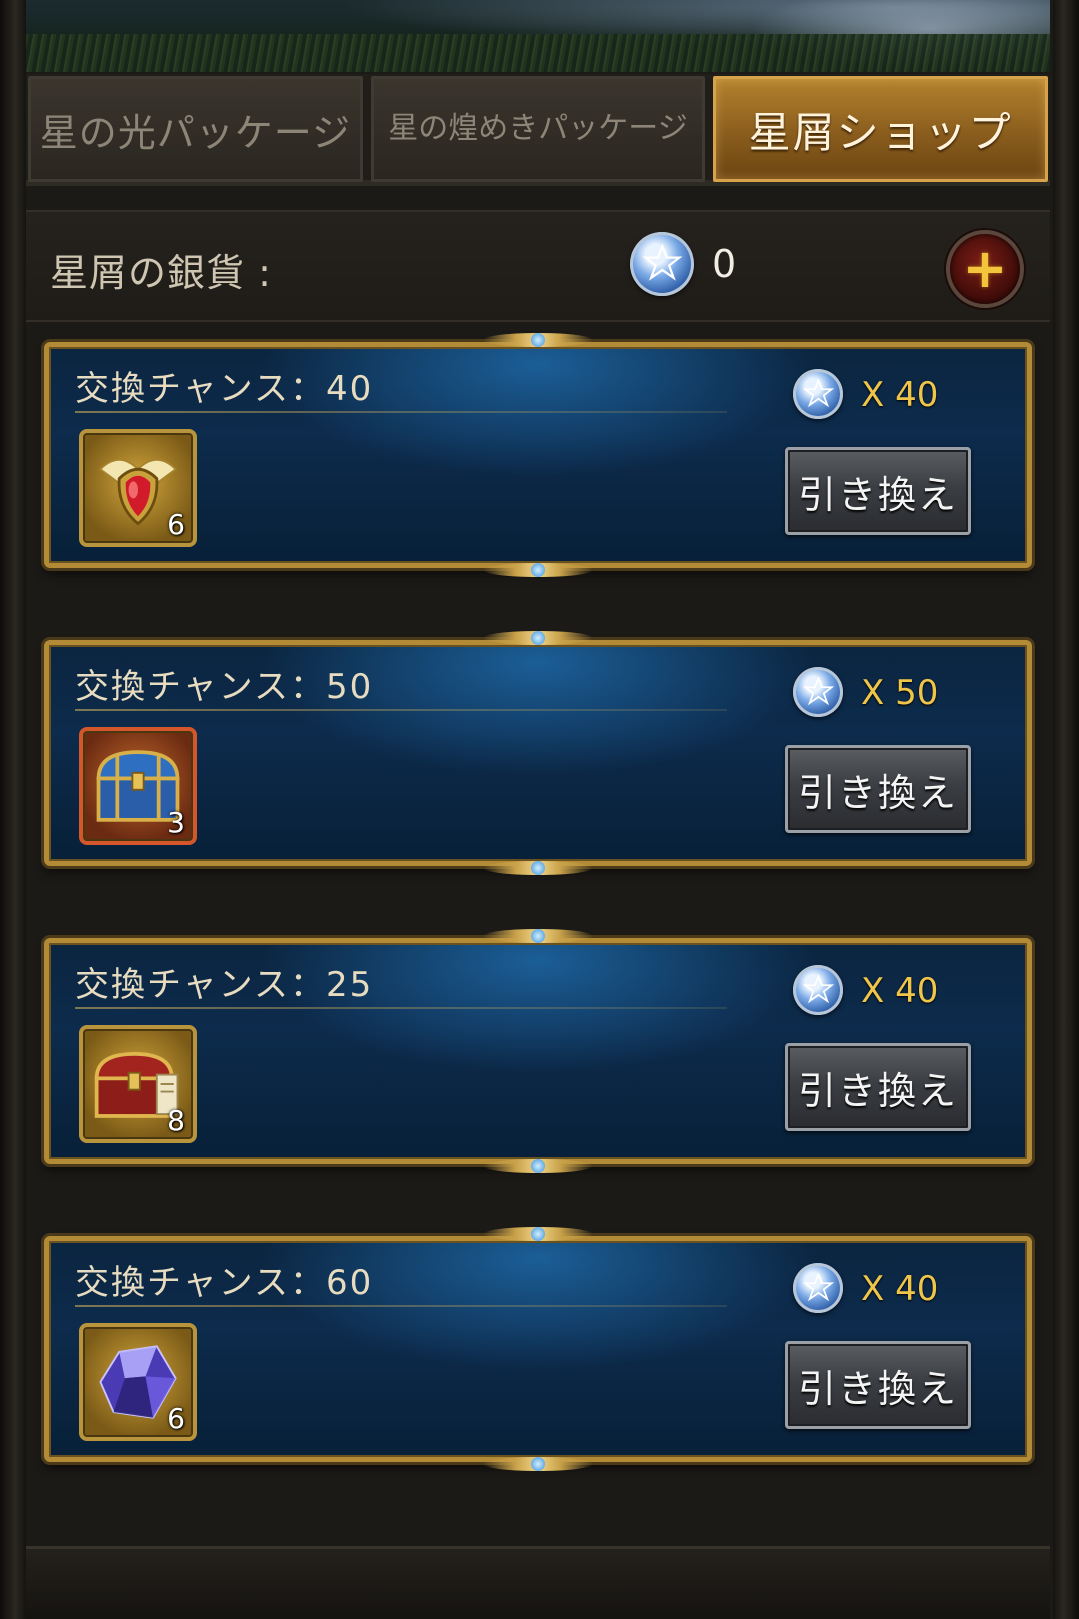 The width and height of the screenshot is (1079, 1619). What do you see at coordinates (176, 822) in the screenshot?
I see `item-quantity: 3` at bounding box center [176, 822].